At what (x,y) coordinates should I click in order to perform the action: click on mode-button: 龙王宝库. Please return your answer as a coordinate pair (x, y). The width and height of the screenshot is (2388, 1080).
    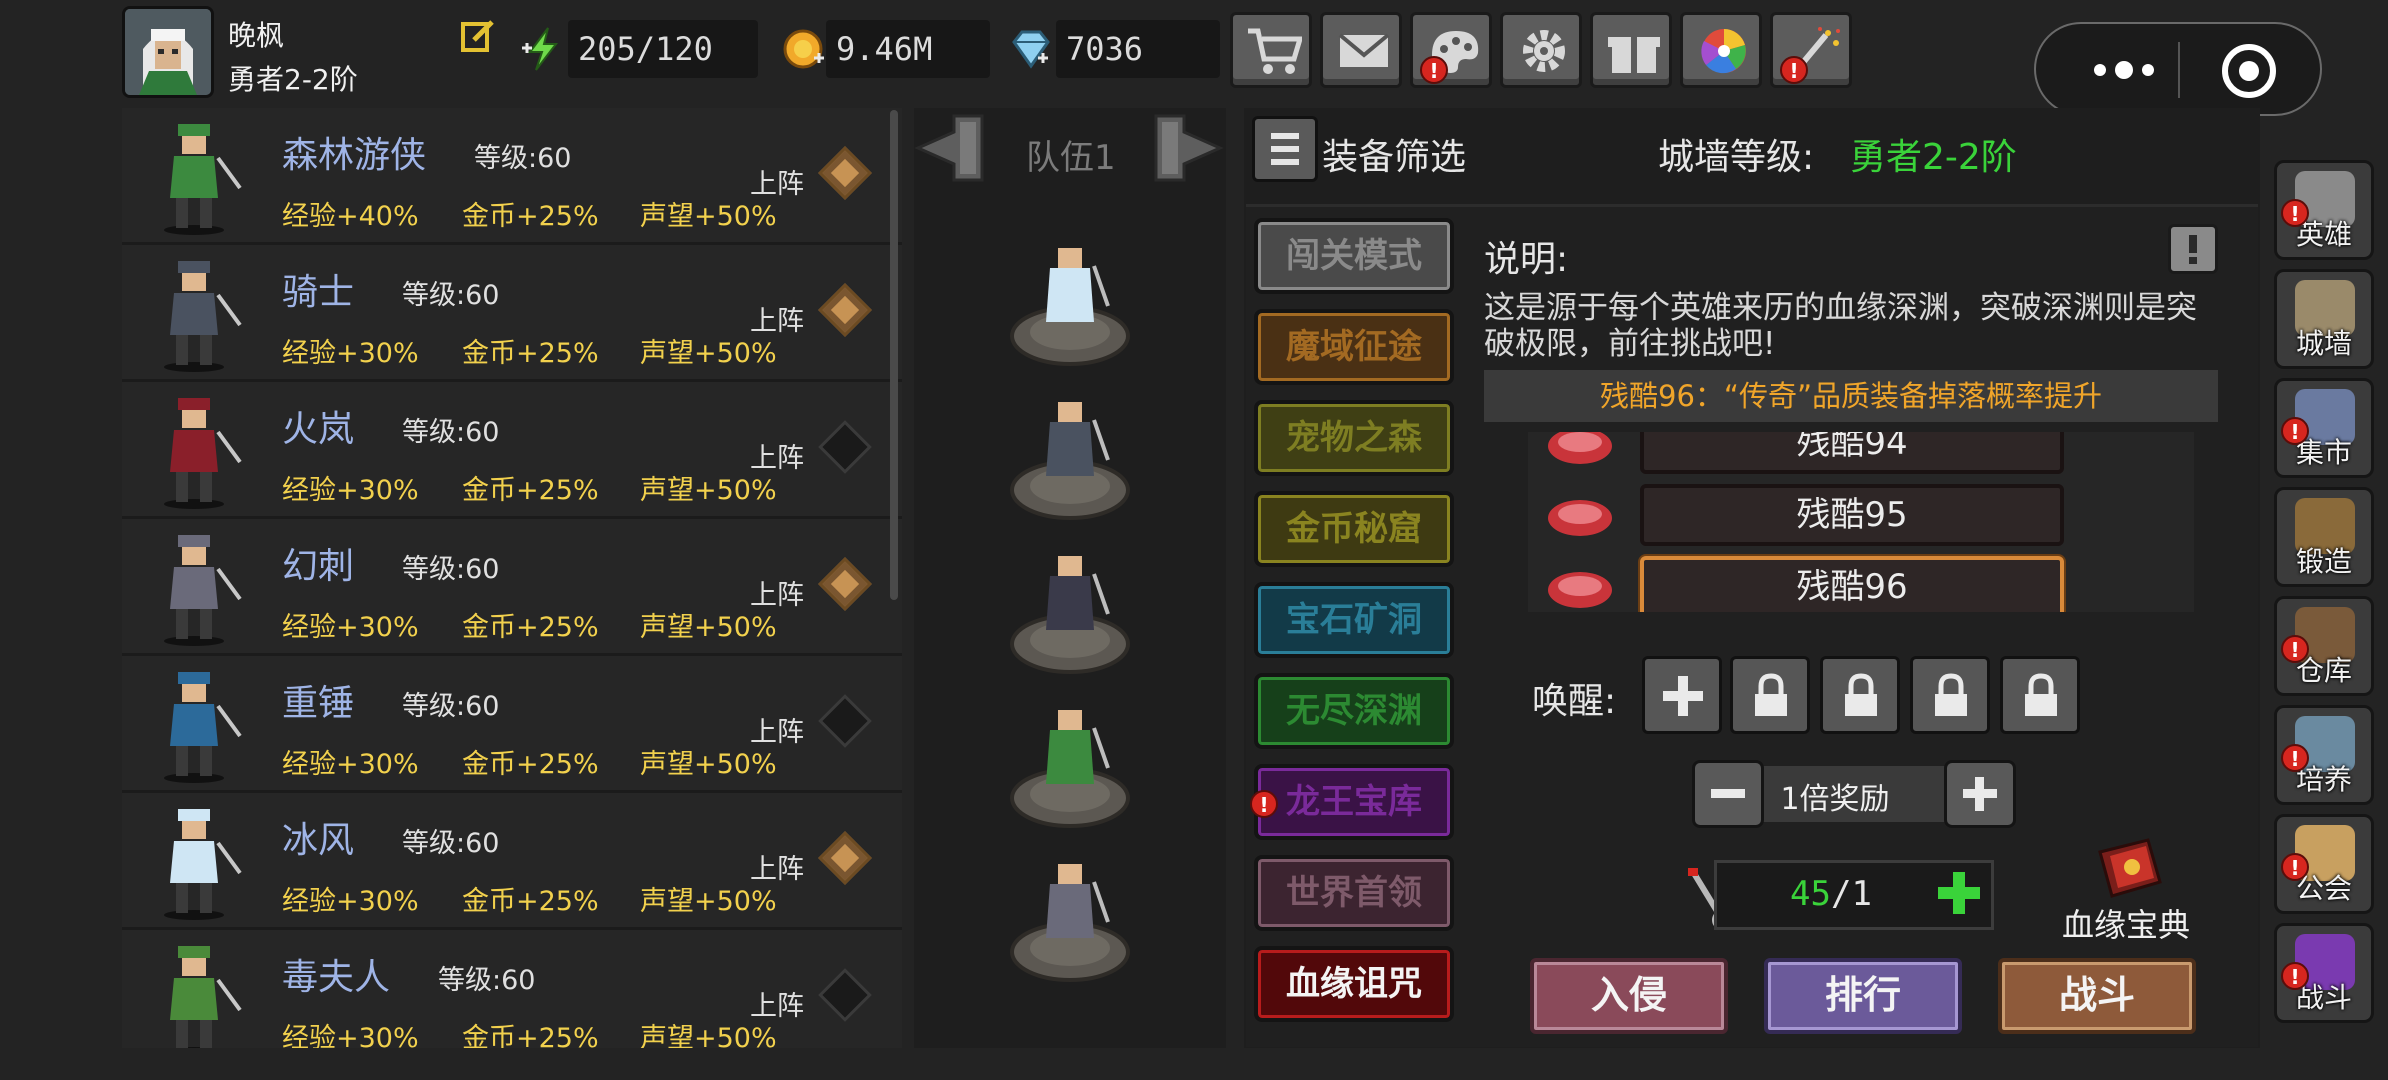
    Looking at the image, I should click on (1354, 802).